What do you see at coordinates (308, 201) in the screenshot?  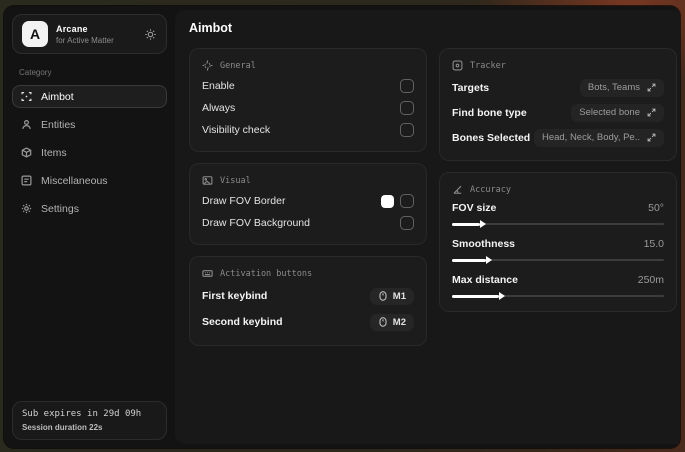 I see `setting-row-draw-fov-border: Draw FOV Border` at bounding box center [308, 201].